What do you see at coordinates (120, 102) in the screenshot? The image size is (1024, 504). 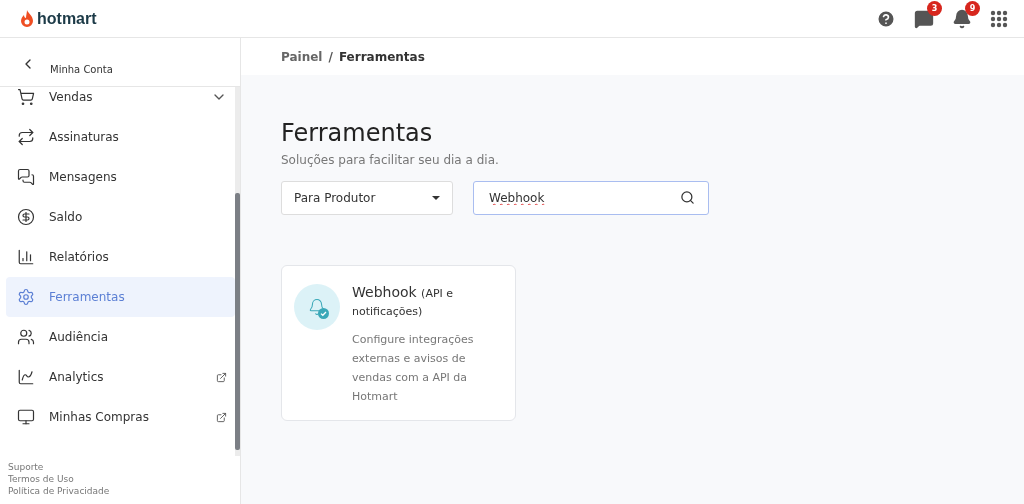 I see `sidebar-item: Vendas` at bounding box center [120, 102].